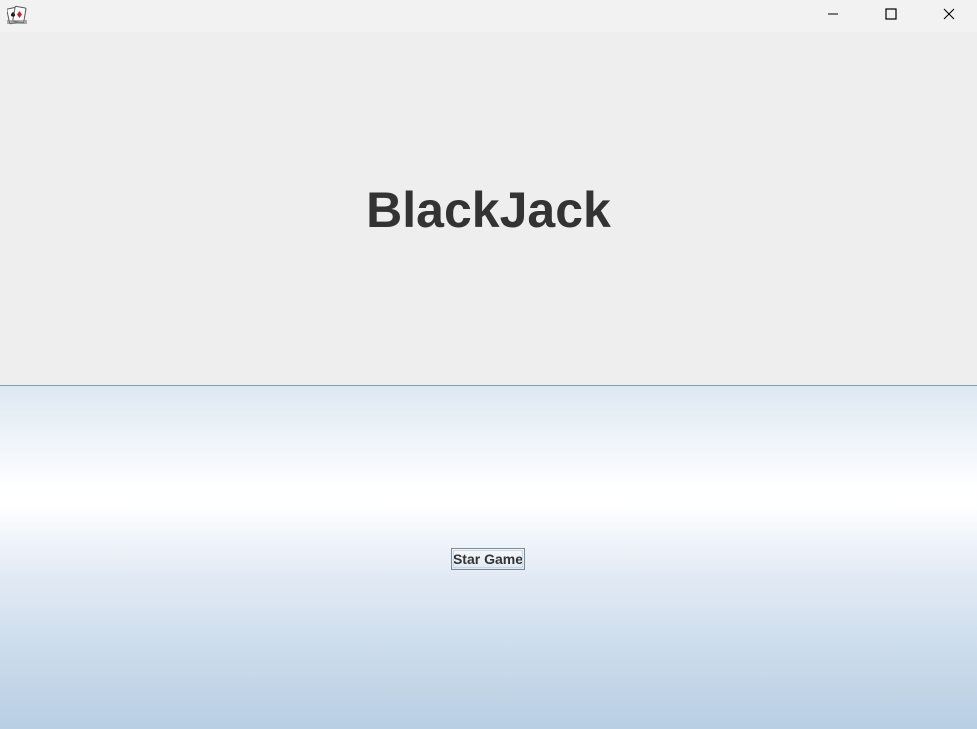 The height and width of the screenshot is (729, 977). I want to click on title-bar, so click(488, 16).